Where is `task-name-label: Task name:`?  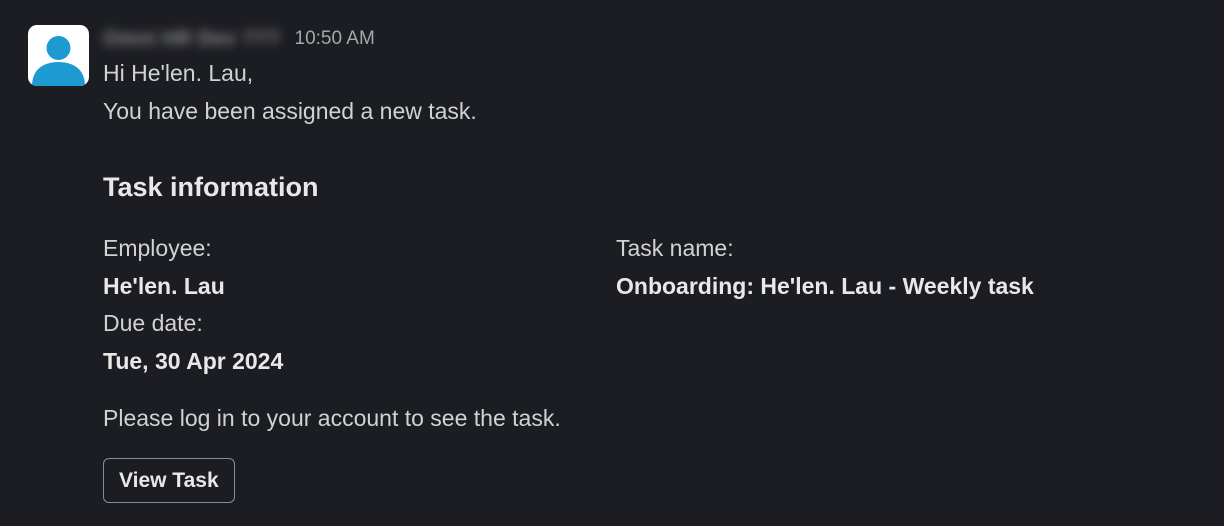 task-name-label: Task name: is located at coordinates (675, 248).